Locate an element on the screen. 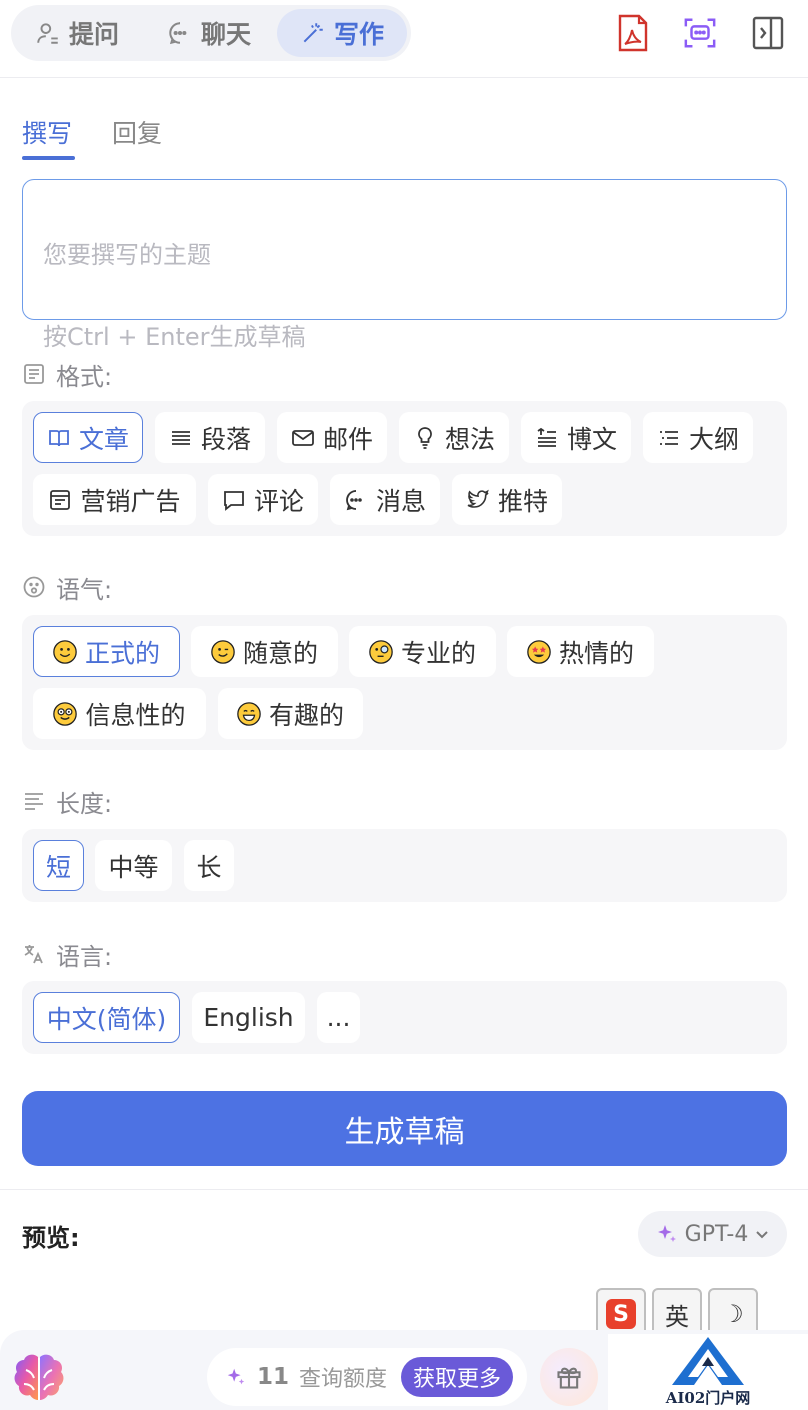  tone-panel: 正式的 随意的 专业的 热情的 信息性的 有趣的 is located at coordinates (404, 682).